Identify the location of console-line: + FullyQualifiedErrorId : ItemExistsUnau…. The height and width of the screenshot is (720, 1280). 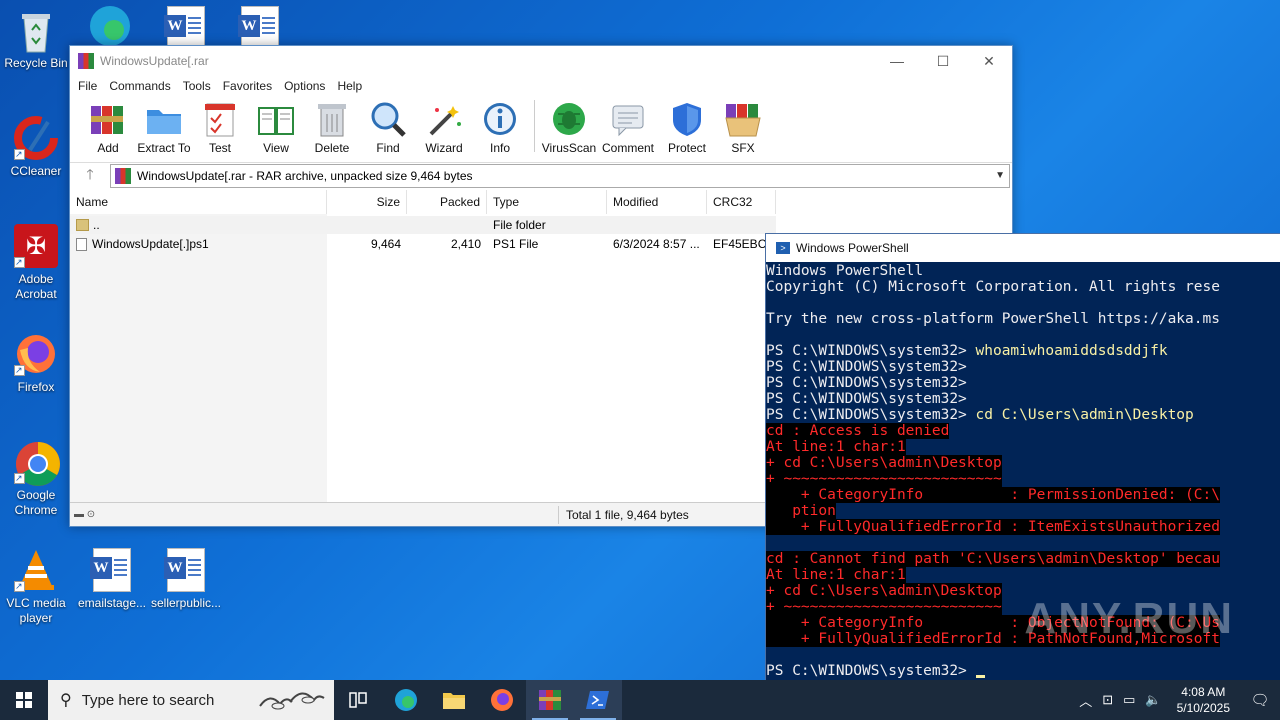
(1023, 527).